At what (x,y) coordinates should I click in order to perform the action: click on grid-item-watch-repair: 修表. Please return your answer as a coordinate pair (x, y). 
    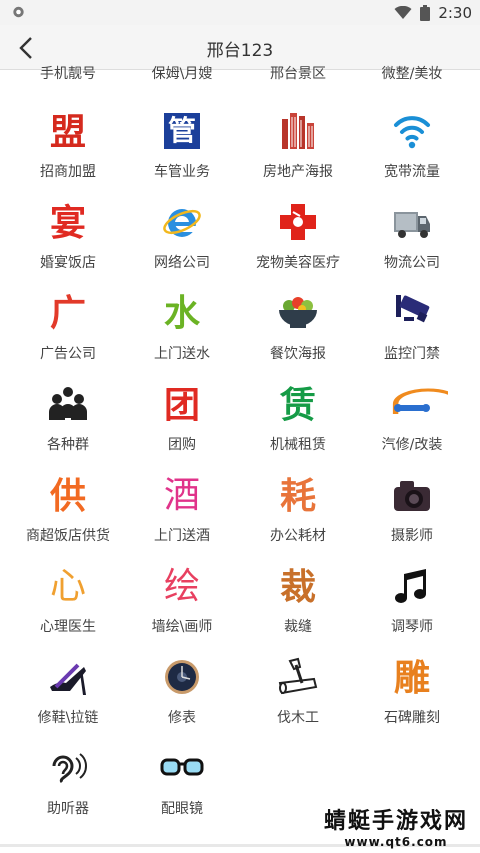
    Looking at the image, I should click on (182, 702).